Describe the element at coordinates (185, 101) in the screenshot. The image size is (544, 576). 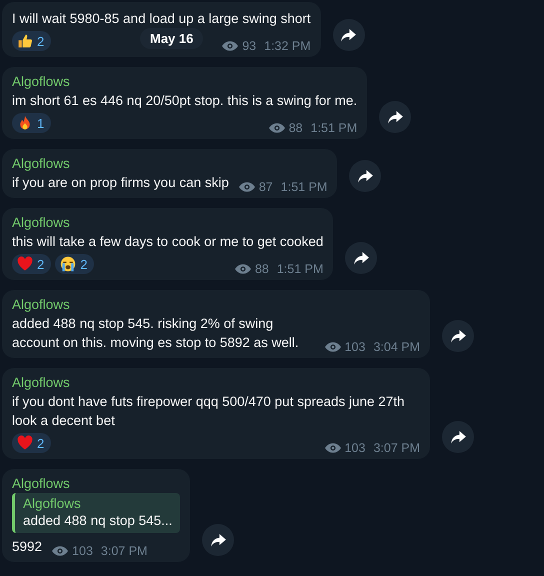
I see `message-text: im short 61 es 446 nq 20/50pt stop. this is a swing for me.` at that location.